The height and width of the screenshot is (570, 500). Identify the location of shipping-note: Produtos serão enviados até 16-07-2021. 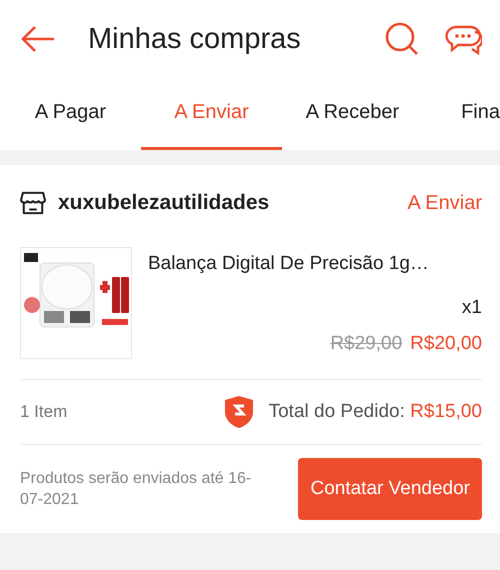
(136, 489).